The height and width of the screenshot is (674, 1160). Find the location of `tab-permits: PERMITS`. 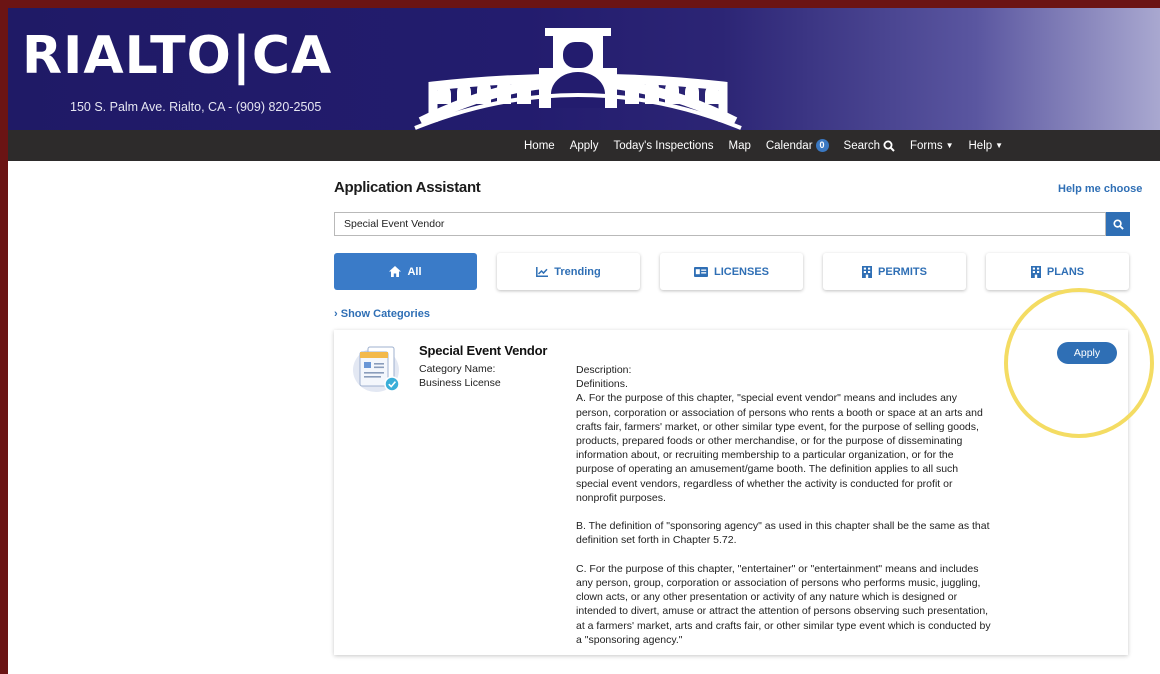

tab-permits: PERMITS is located at coordinates (894, 271).